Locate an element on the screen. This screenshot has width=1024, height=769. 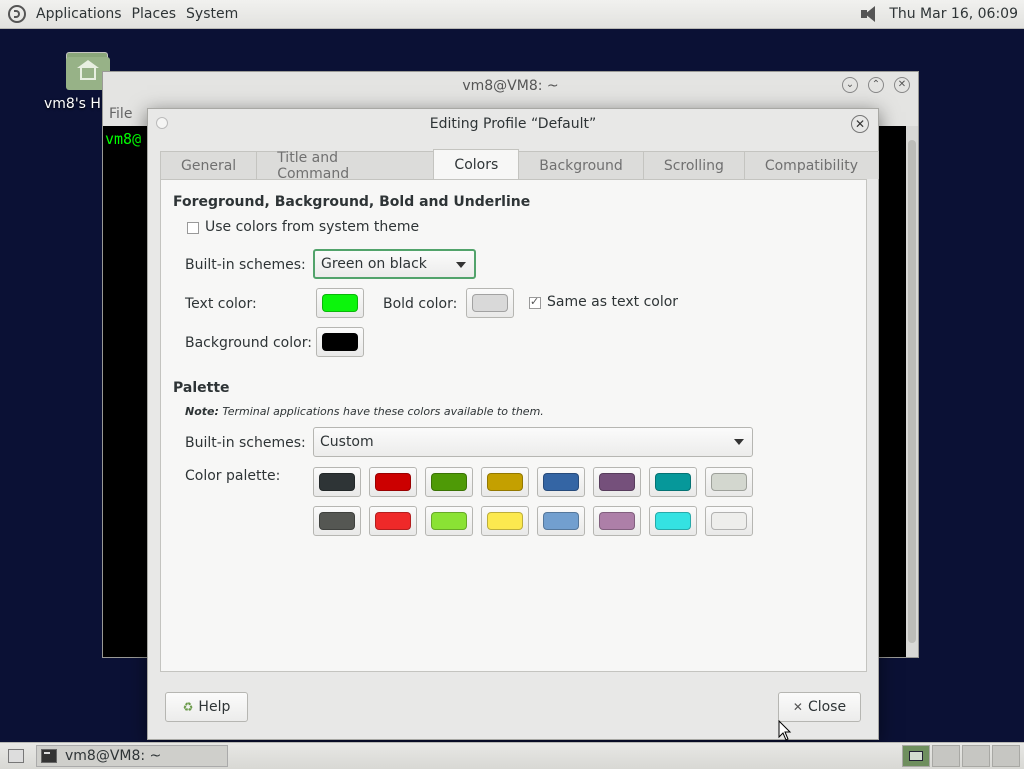
terminal-scrollbar is located at coordinates (912, 391).